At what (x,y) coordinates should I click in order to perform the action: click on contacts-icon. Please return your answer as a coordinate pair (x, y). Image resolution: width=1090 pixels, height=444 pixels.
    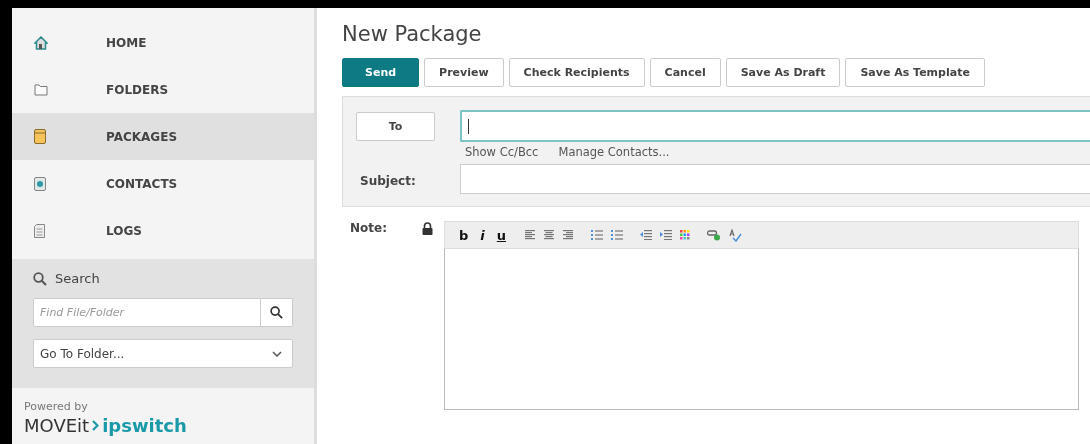
    Looking at the image, I should click on (40, 183).